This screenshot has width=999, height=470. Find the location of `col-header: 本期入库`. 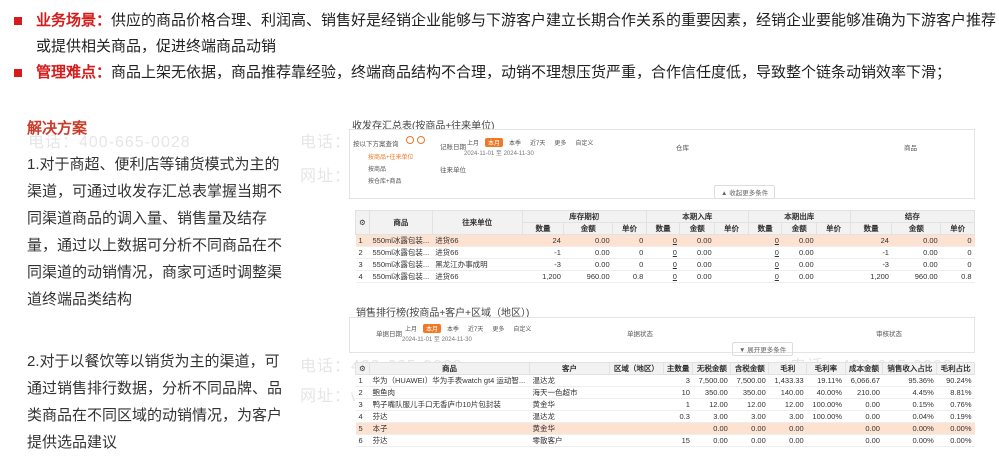

col-header: 本期入库 is located at coordinates (697, 216).